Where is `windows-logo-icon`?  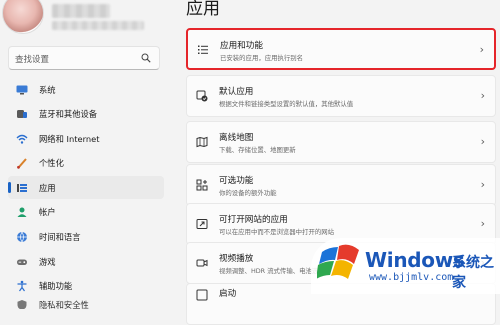
windows-logo-icon is located at coordinates (338, 261).